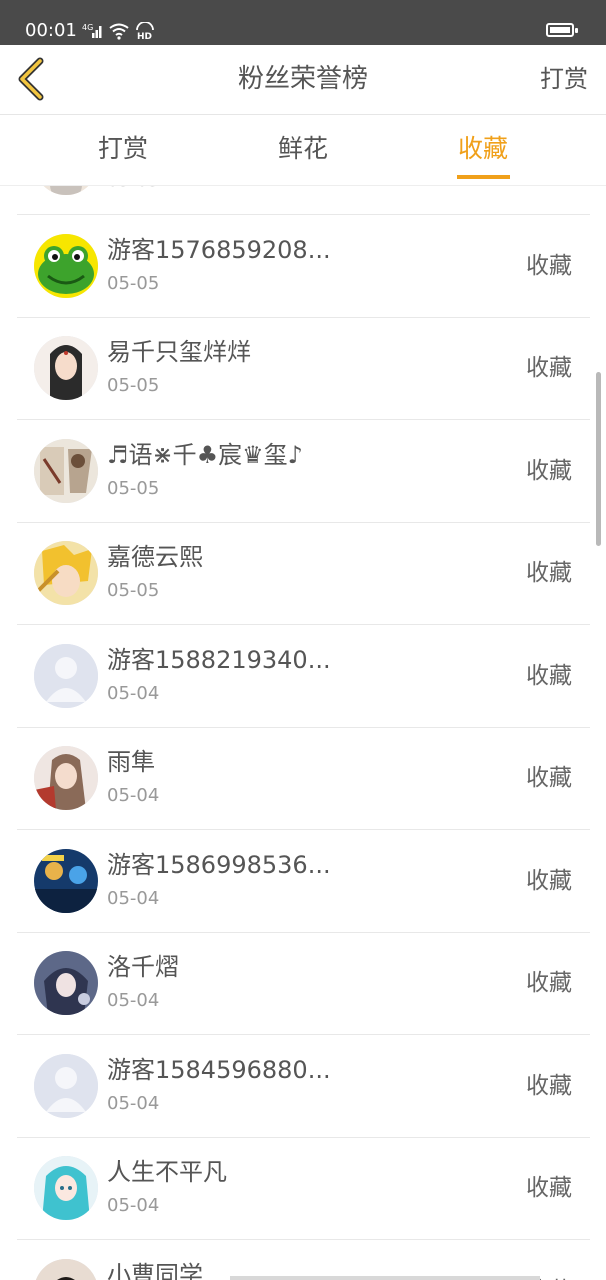 Image resolution: width=606 pixels, height=1280 pixels. I want to click on signal-icon: 4G, so click(92, 30).